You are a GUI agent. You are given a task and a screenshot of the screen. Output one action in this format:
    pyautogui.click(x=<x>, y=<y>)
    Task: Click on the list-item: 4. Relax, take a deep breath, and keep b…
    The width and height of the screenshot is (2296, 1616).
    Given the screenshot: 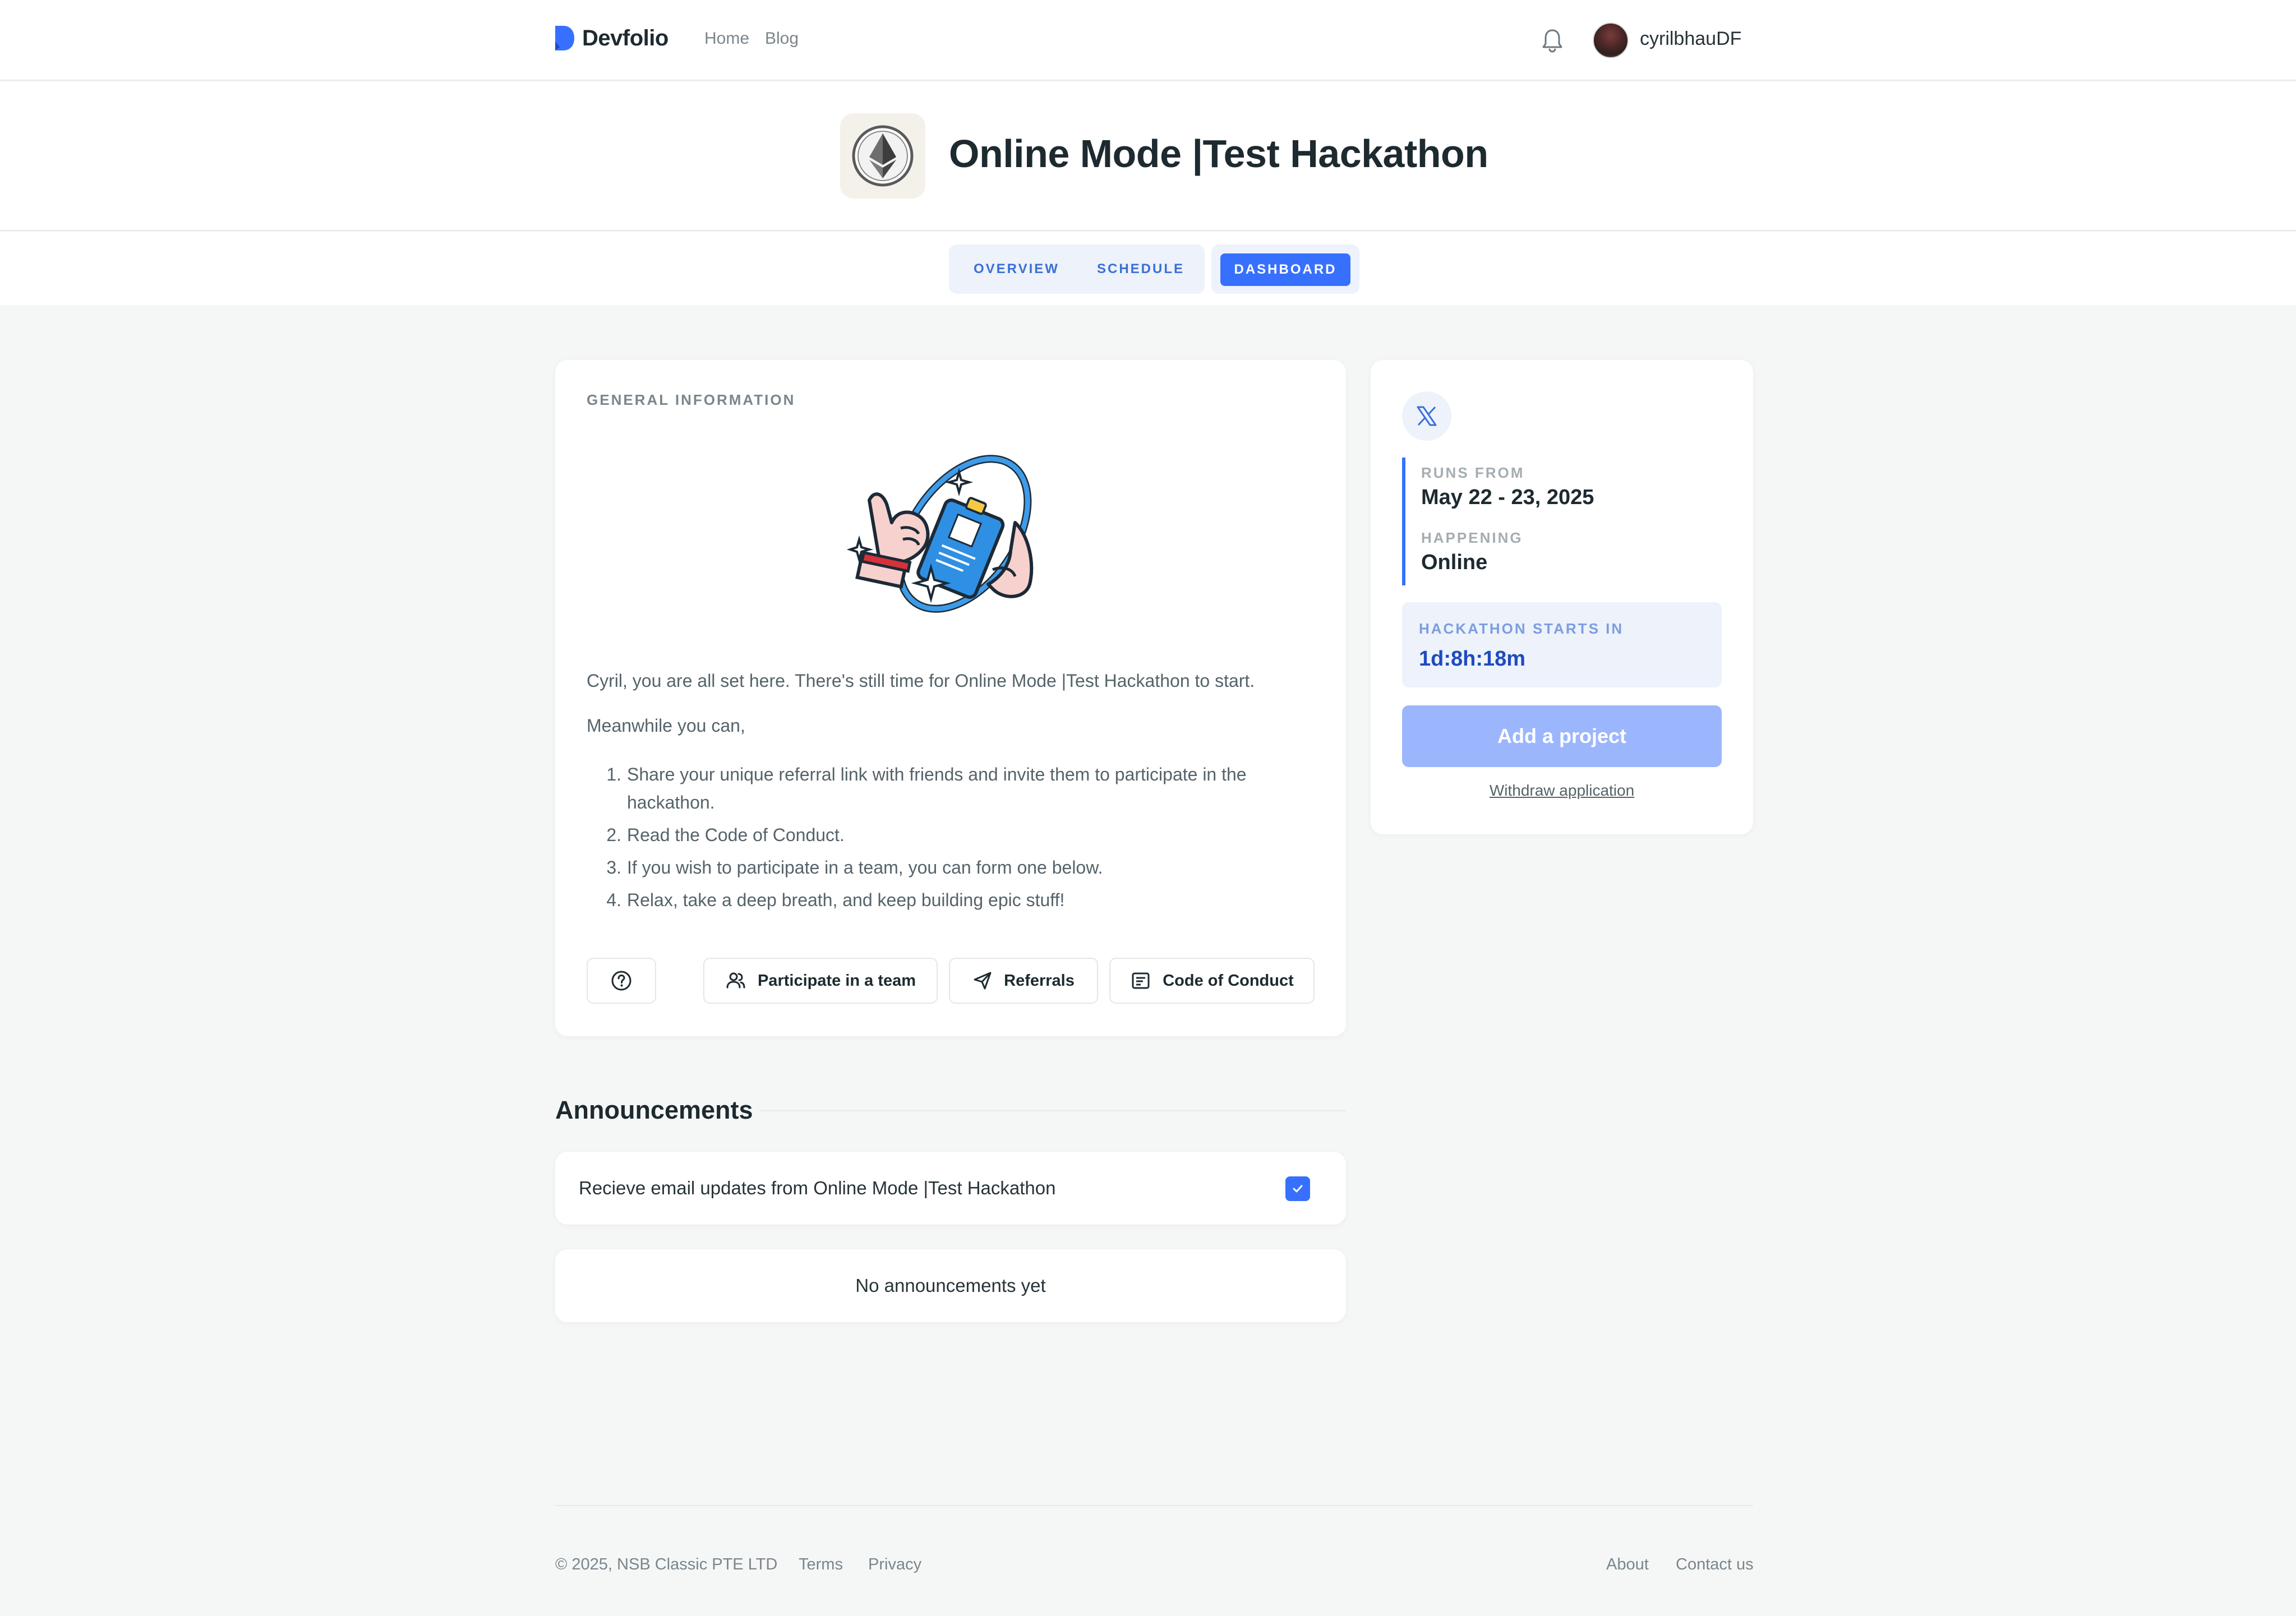 What is the action you would take?
    pyautogui.click(x=835, y=900)
    